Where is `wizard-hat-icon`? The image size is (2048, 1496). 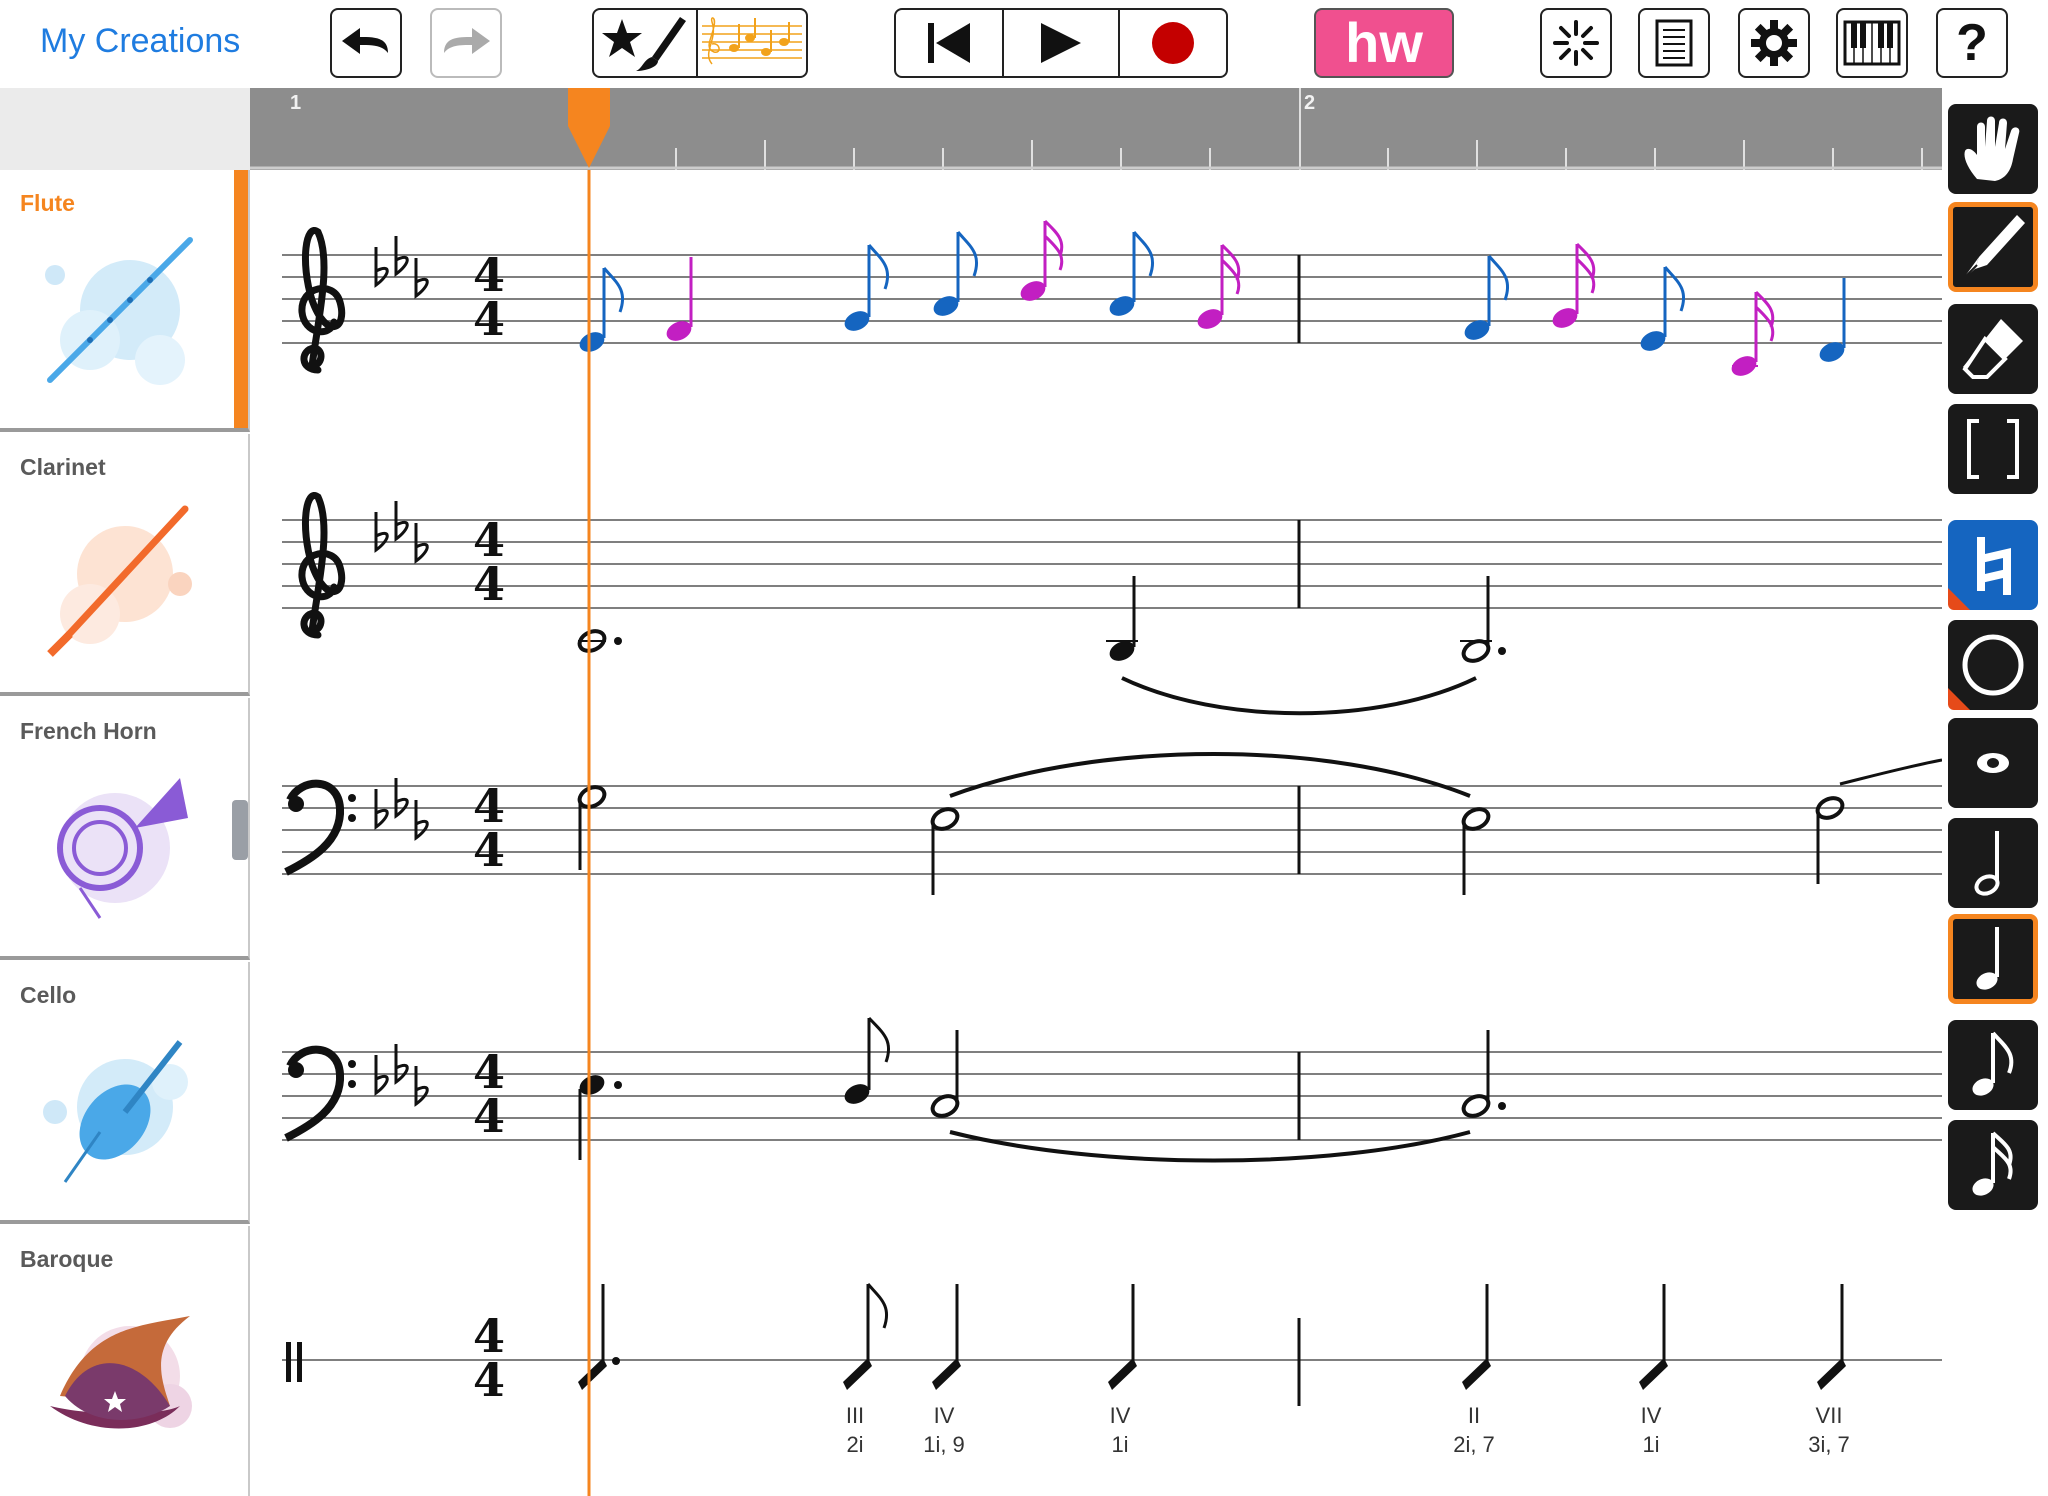
wizard-hat-icon is located at coordinates (121, 1372).